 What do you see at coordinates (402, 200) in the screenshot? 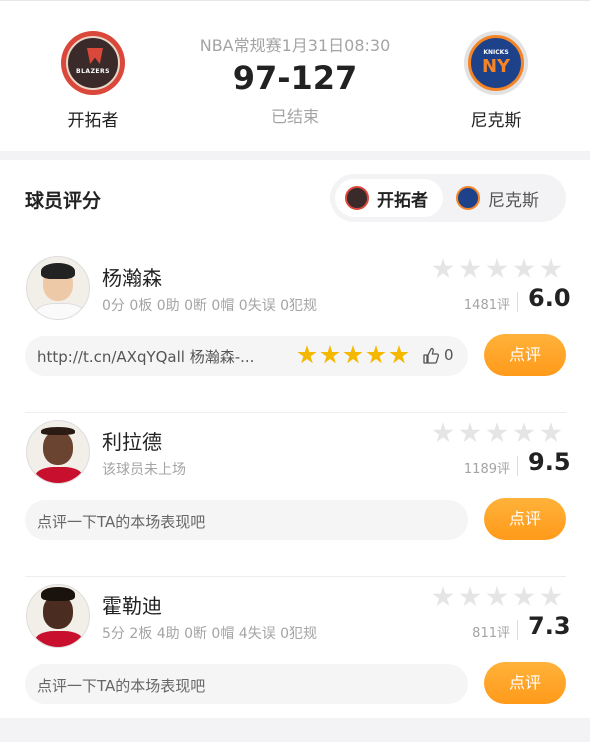
I see `tab-label: 开拓者` at bounding box center [402, 200].